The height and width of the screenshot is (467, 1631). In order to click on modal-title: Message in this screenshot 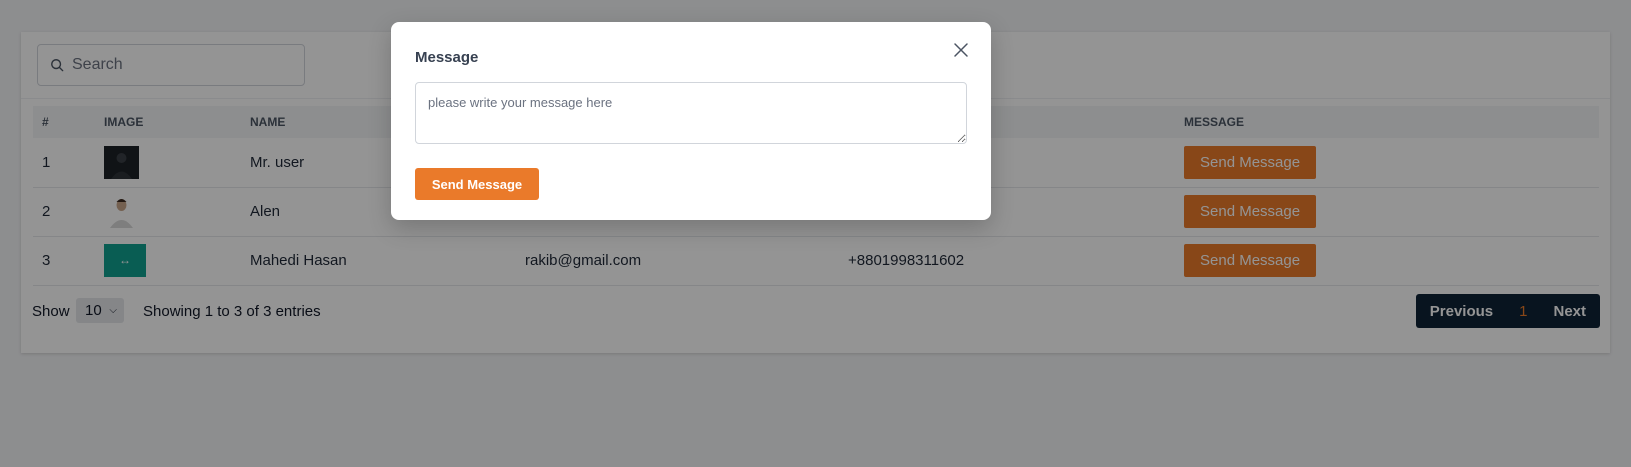, I will do `click(447, 57)`.